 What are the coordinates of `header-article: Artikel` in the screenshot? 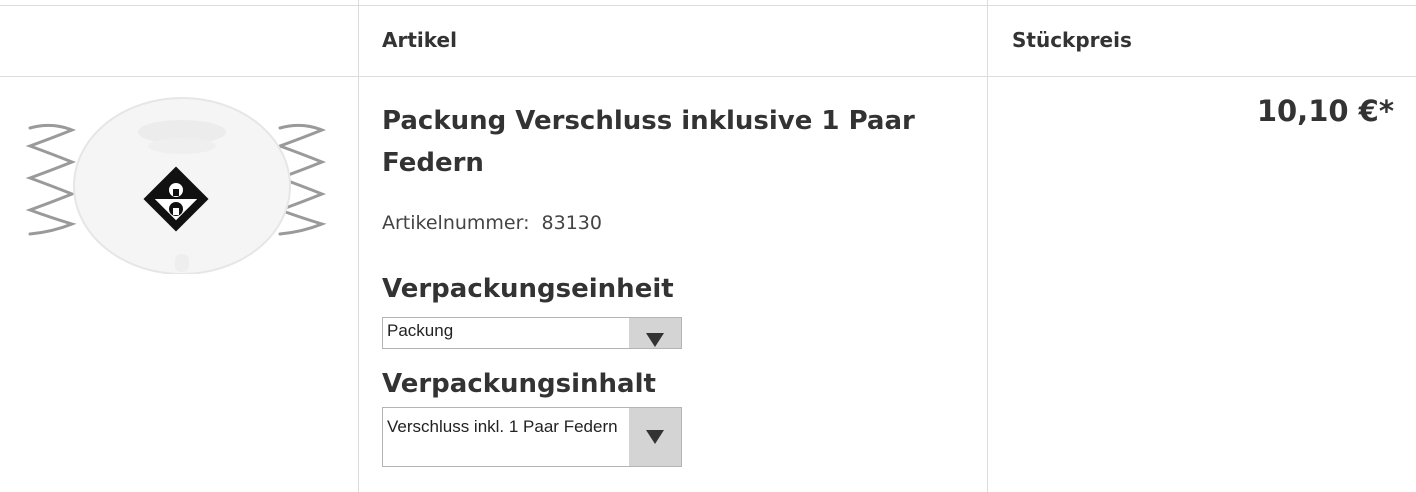 It's located at (419, 40).